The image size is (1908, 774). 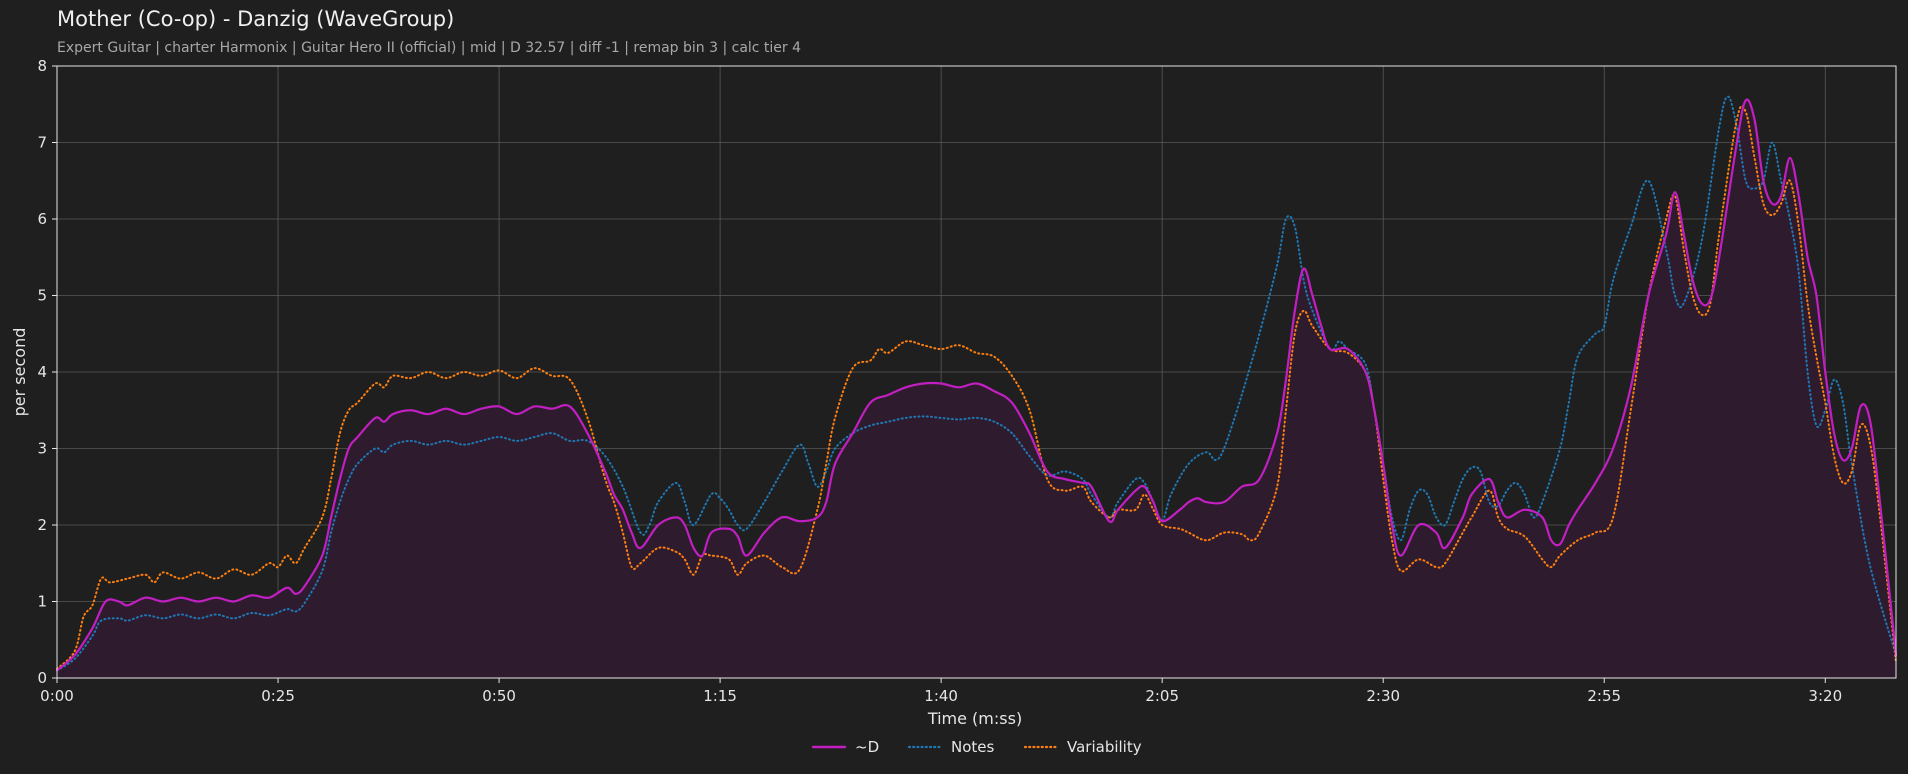 I want to click on y-tick-label: 2, so click(x=42, y=525).